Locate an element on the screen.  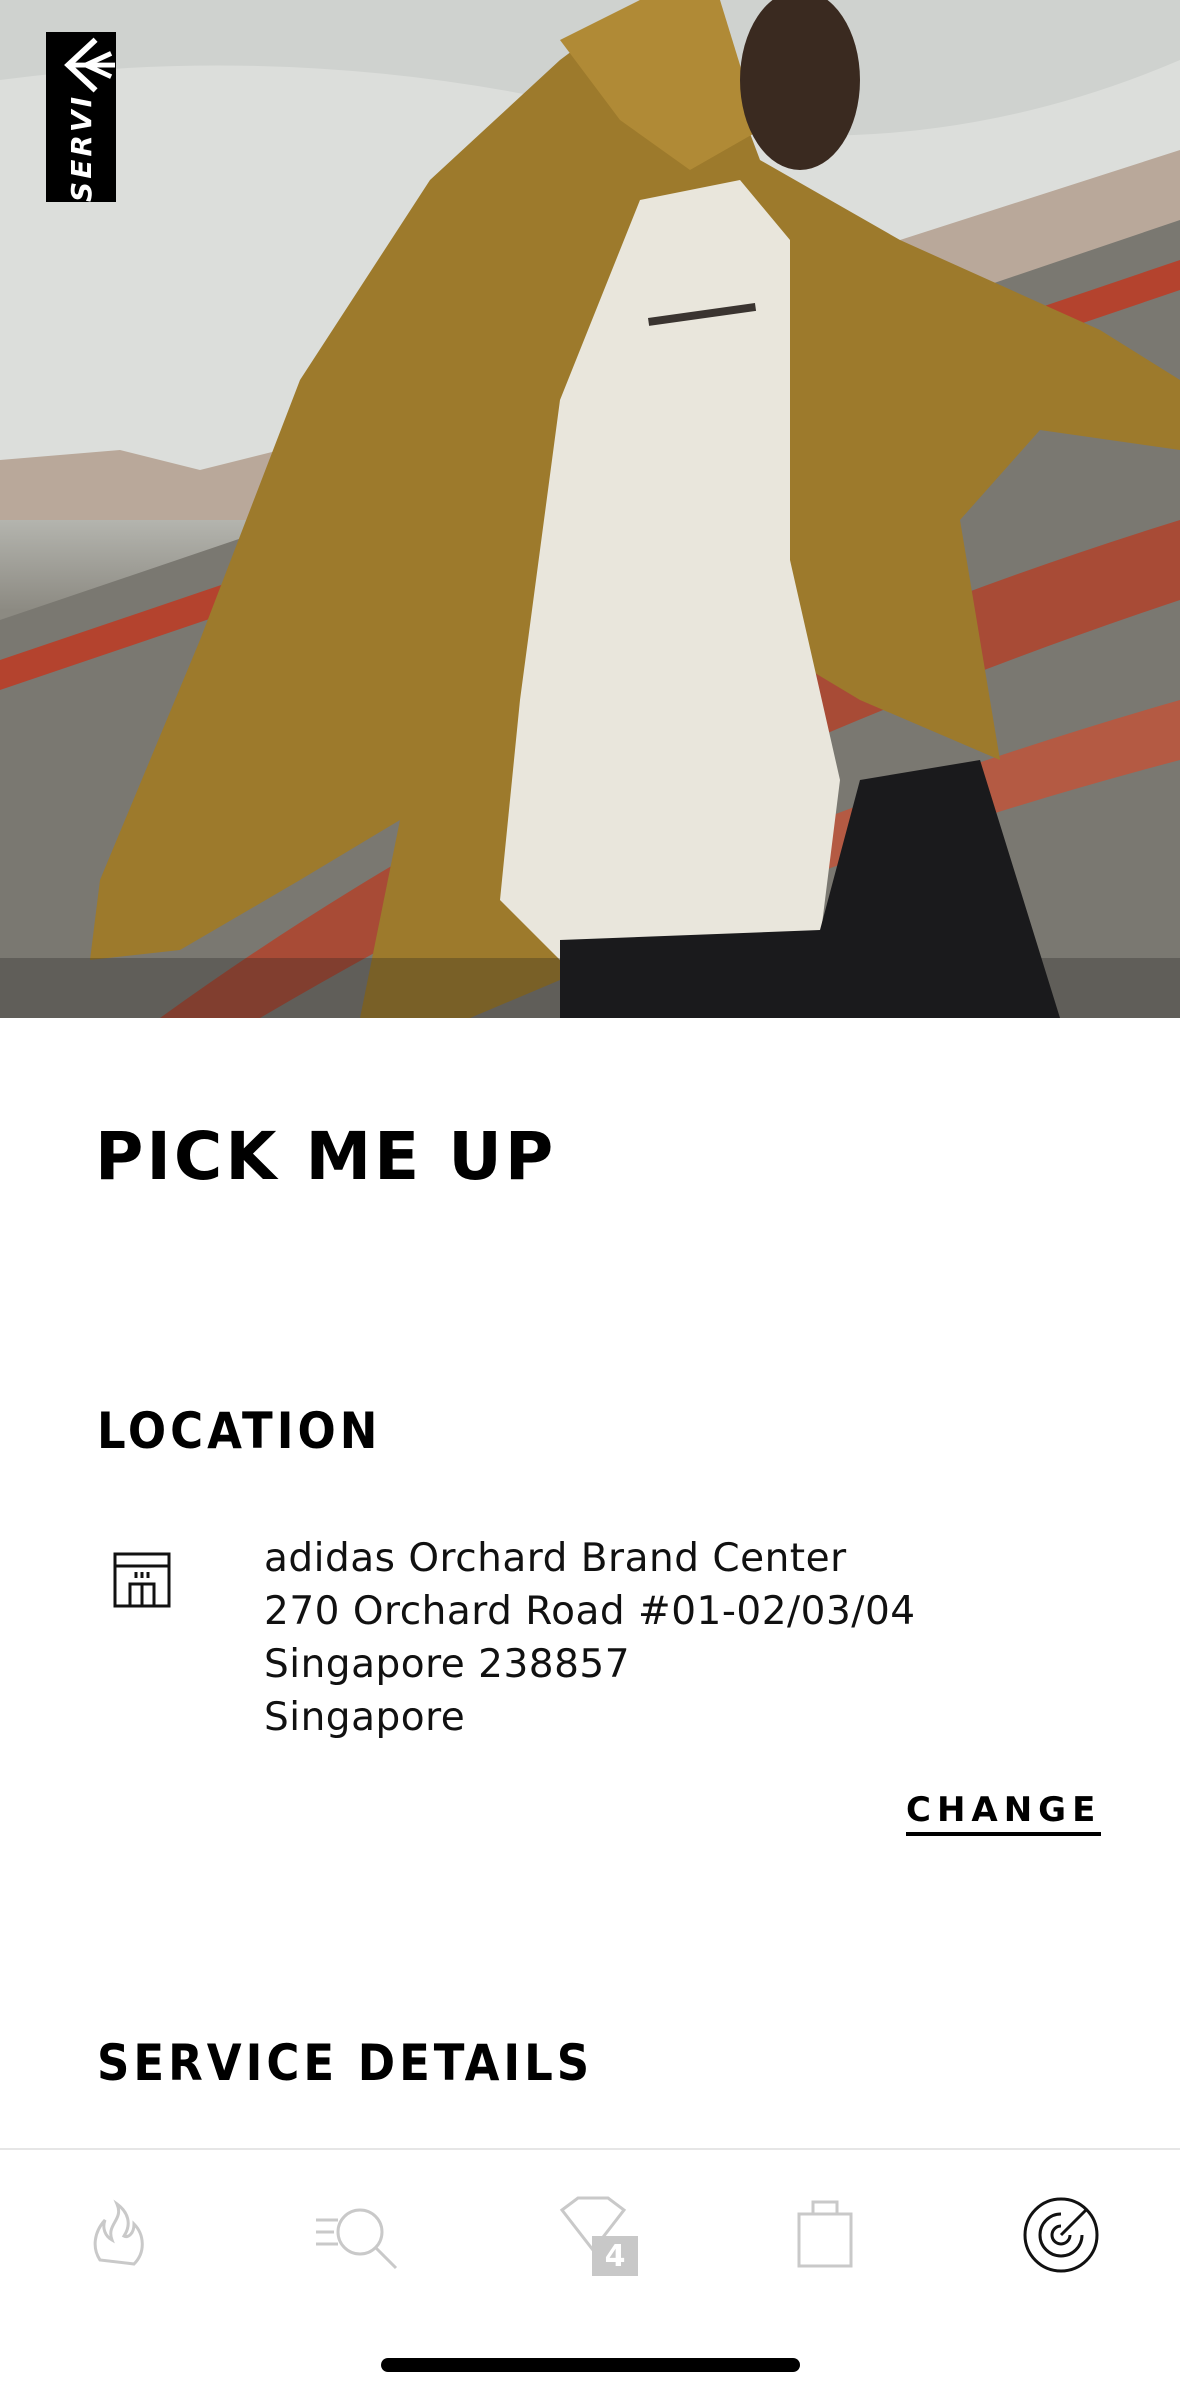
address-line-street: 270 Orchard Road #01-02/03/04 is located at coordinates (590, 1611).